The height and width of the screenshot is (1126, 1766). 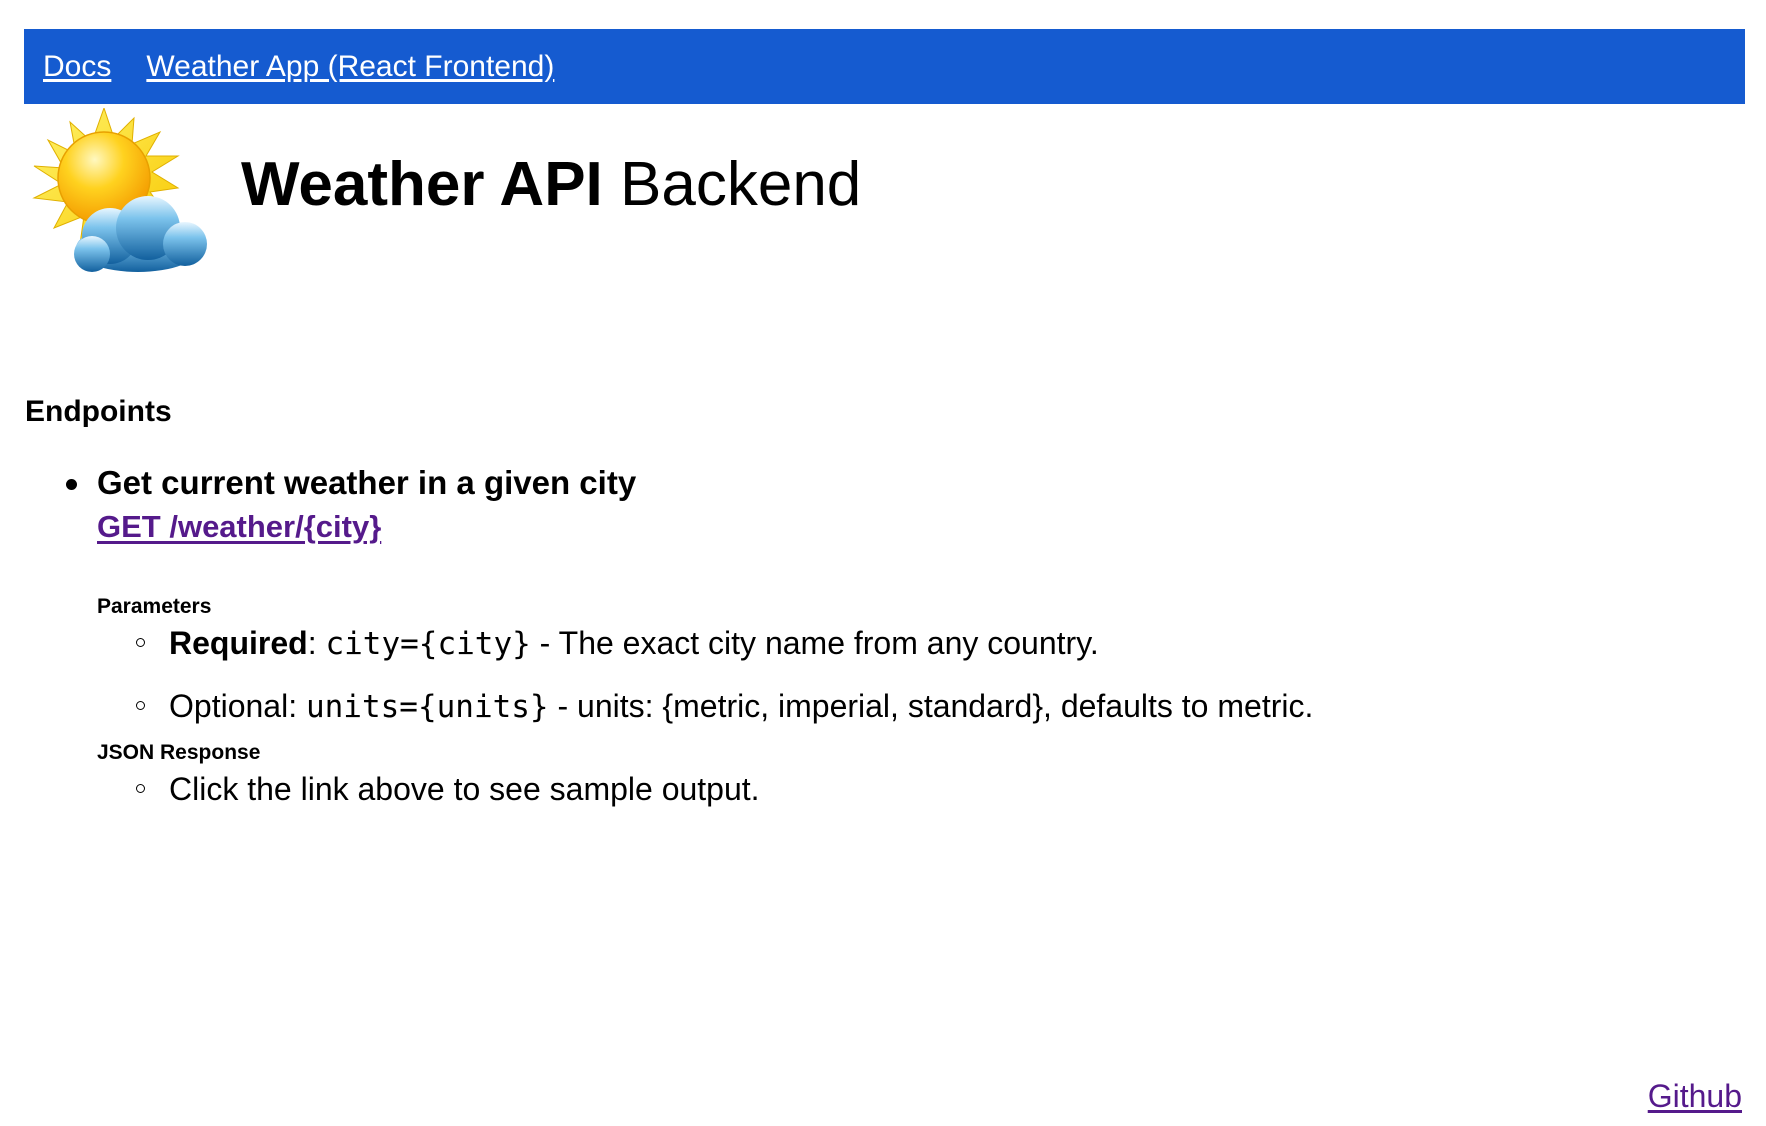 What do you see at coordinates (428, 644) in the screenshot?
I see `required-param-code: city={city}` at bounding box center [428, 644].